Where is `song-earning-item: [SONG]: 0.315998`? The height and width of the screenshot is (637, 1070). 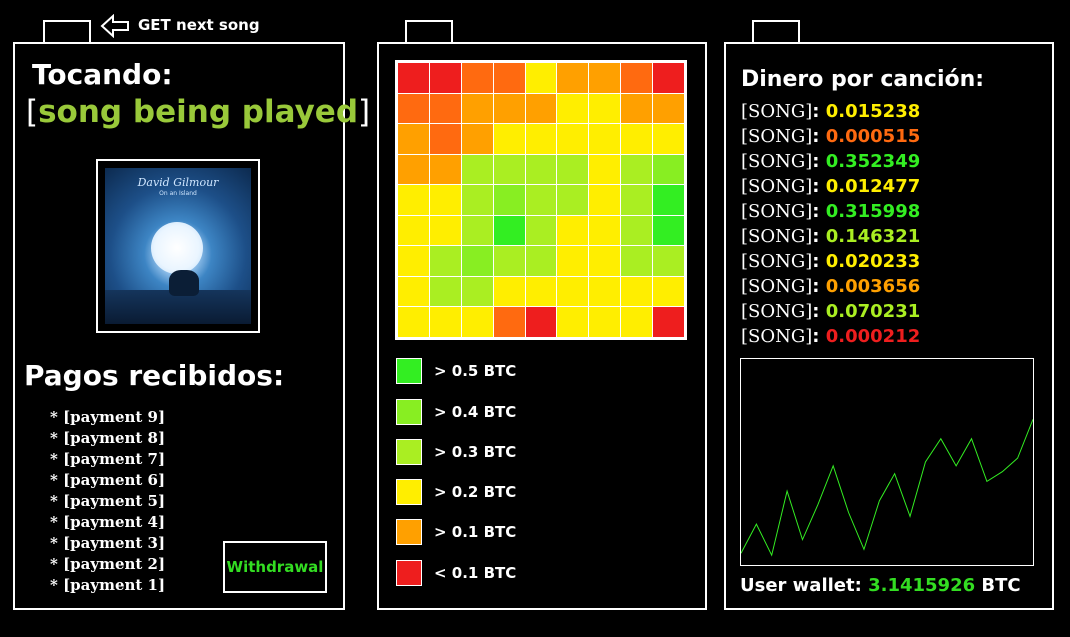
song-earning-item: [SONG]: 0.315998 is located at coordinates (830, 211).